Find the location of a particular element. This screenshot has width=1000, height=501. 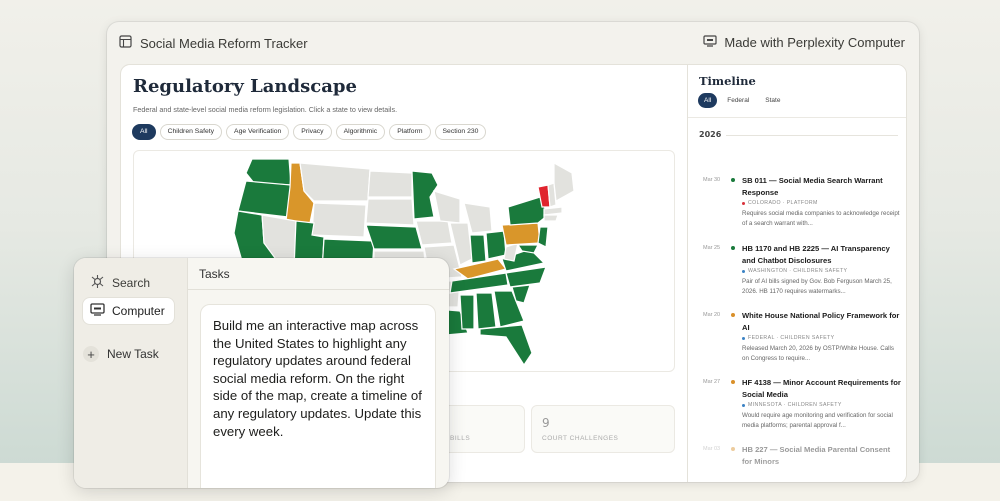

tasks-header: Tasks is located at coordinates (318, 274).